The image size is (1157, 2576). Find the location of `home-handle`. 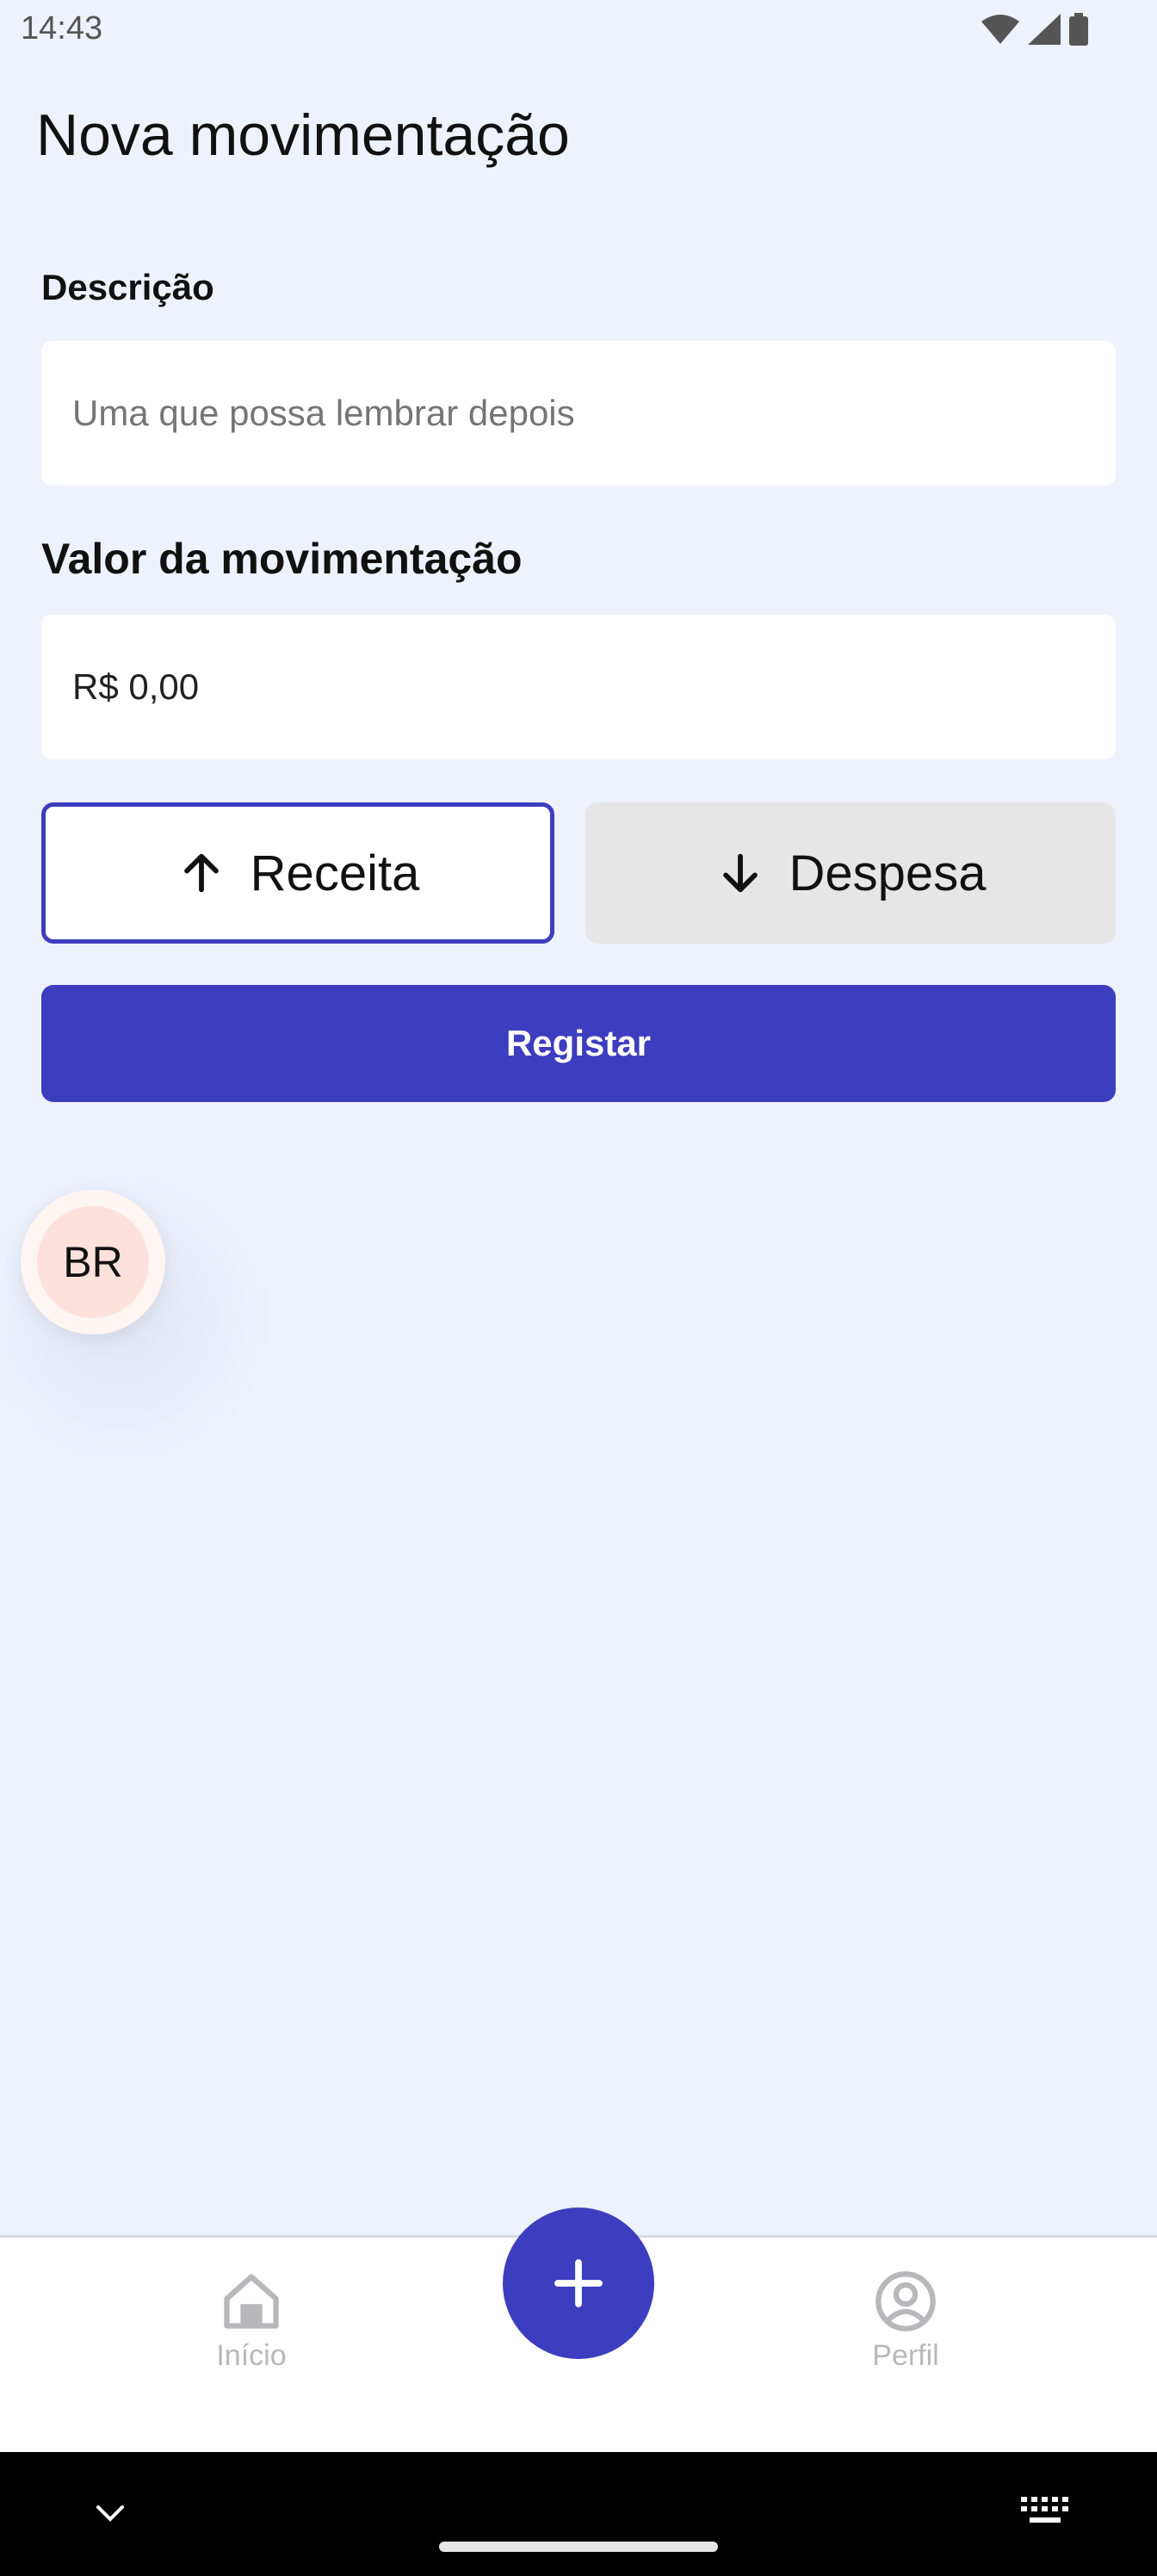

home-handle is located at coordinates (579, 2547).